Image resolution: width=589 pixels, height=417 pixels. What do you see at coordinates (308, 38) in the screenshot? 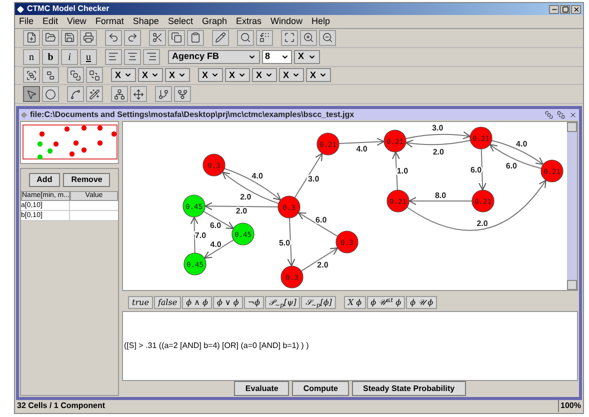
I see `zoom-in-button` at bounding box center [308, 38].